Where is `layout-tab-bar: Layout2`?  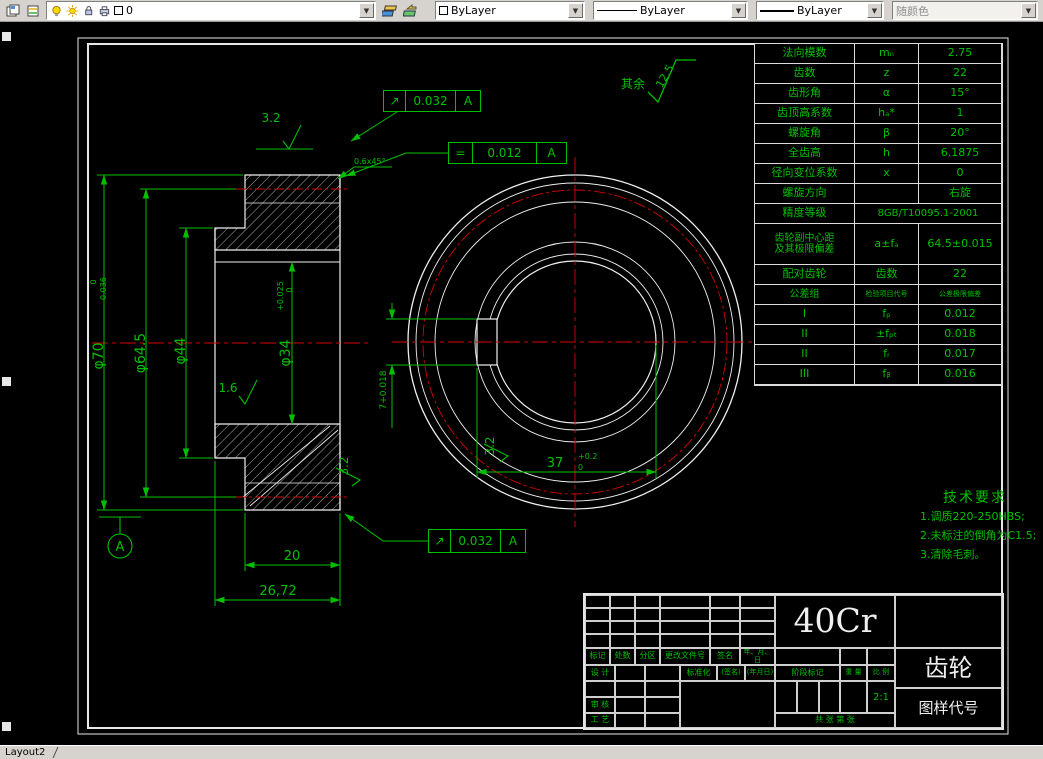
layout-tab-bar: Layout2 is located at coordinates (521, 752).